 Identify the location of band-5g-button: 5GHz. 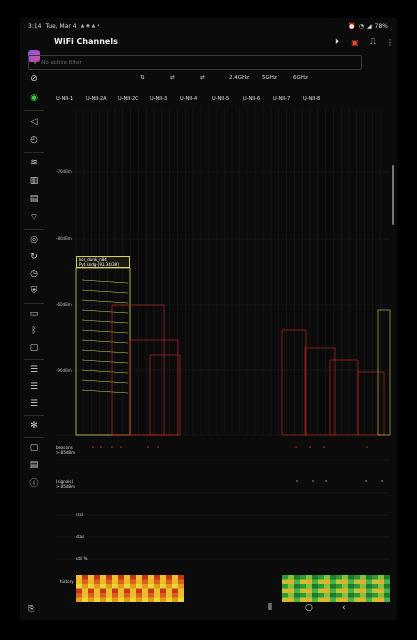
(269, 78).